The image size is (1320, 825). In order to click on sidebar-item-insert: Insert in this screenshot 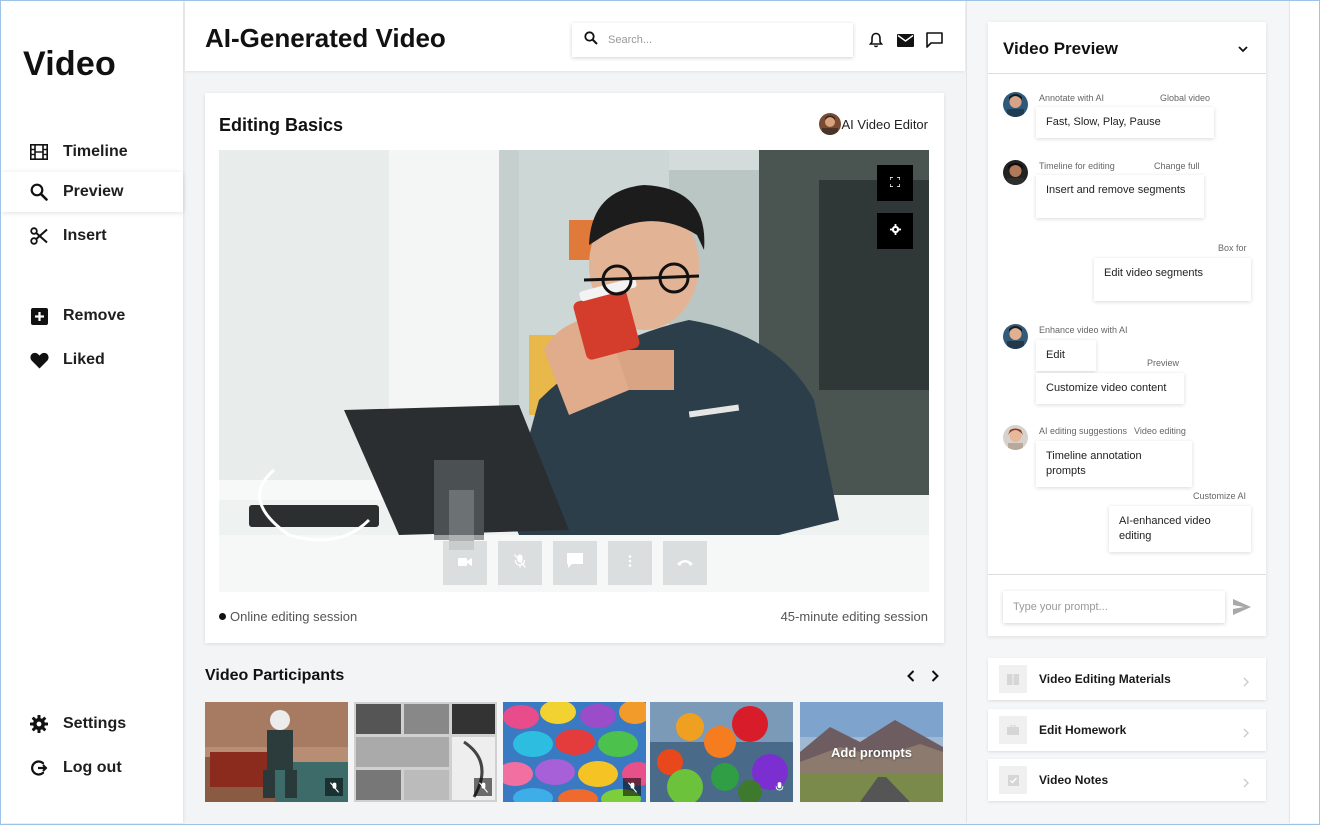, I will do `click(92, 236)`.